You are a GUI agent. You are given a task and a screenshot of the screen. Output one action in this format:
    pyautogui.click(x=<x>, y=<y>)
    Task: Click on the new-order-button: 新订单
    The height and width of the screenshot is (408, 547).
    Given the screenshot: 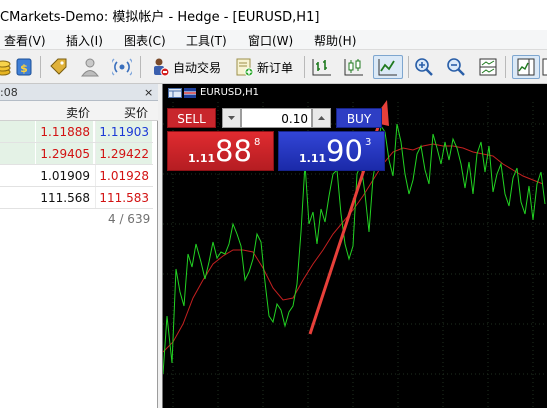 What is the action you would take?
    pyautogui.click(x=263, y=67)
    